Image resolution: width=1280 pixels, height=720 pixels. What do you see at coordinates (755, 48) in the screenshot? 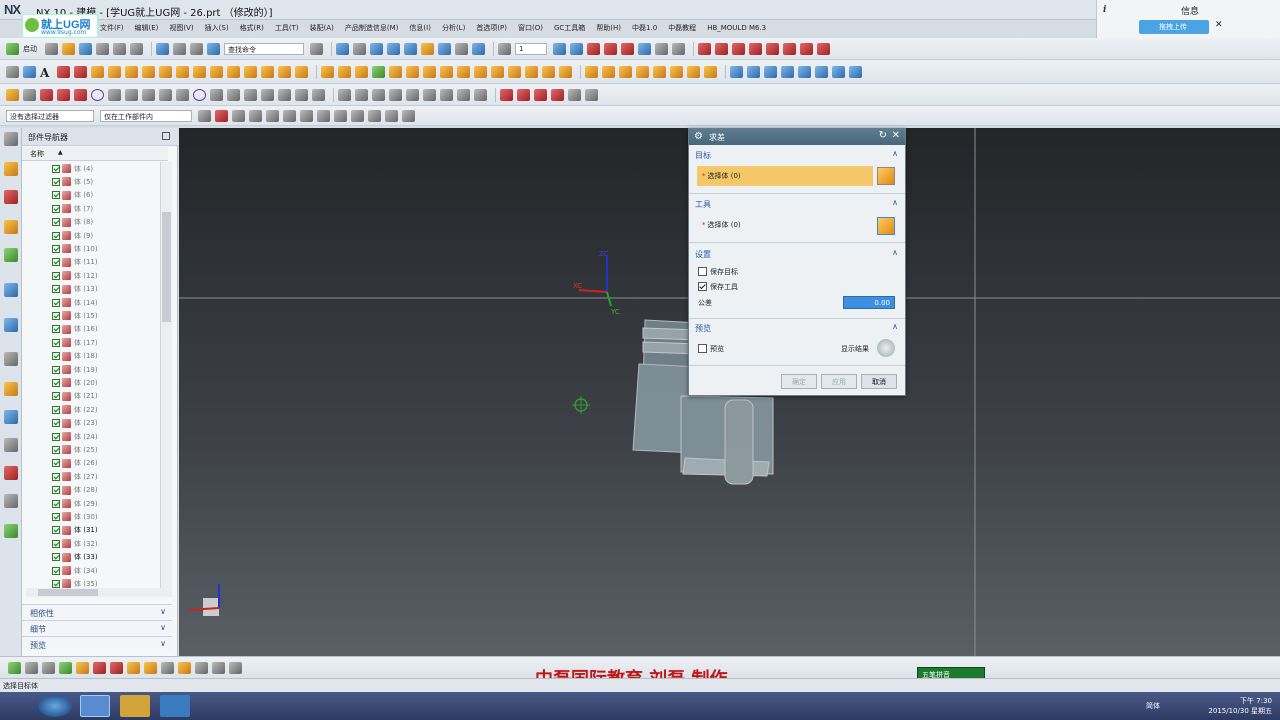
I see `offset-curve-icon` at bounding box center [755, 48].